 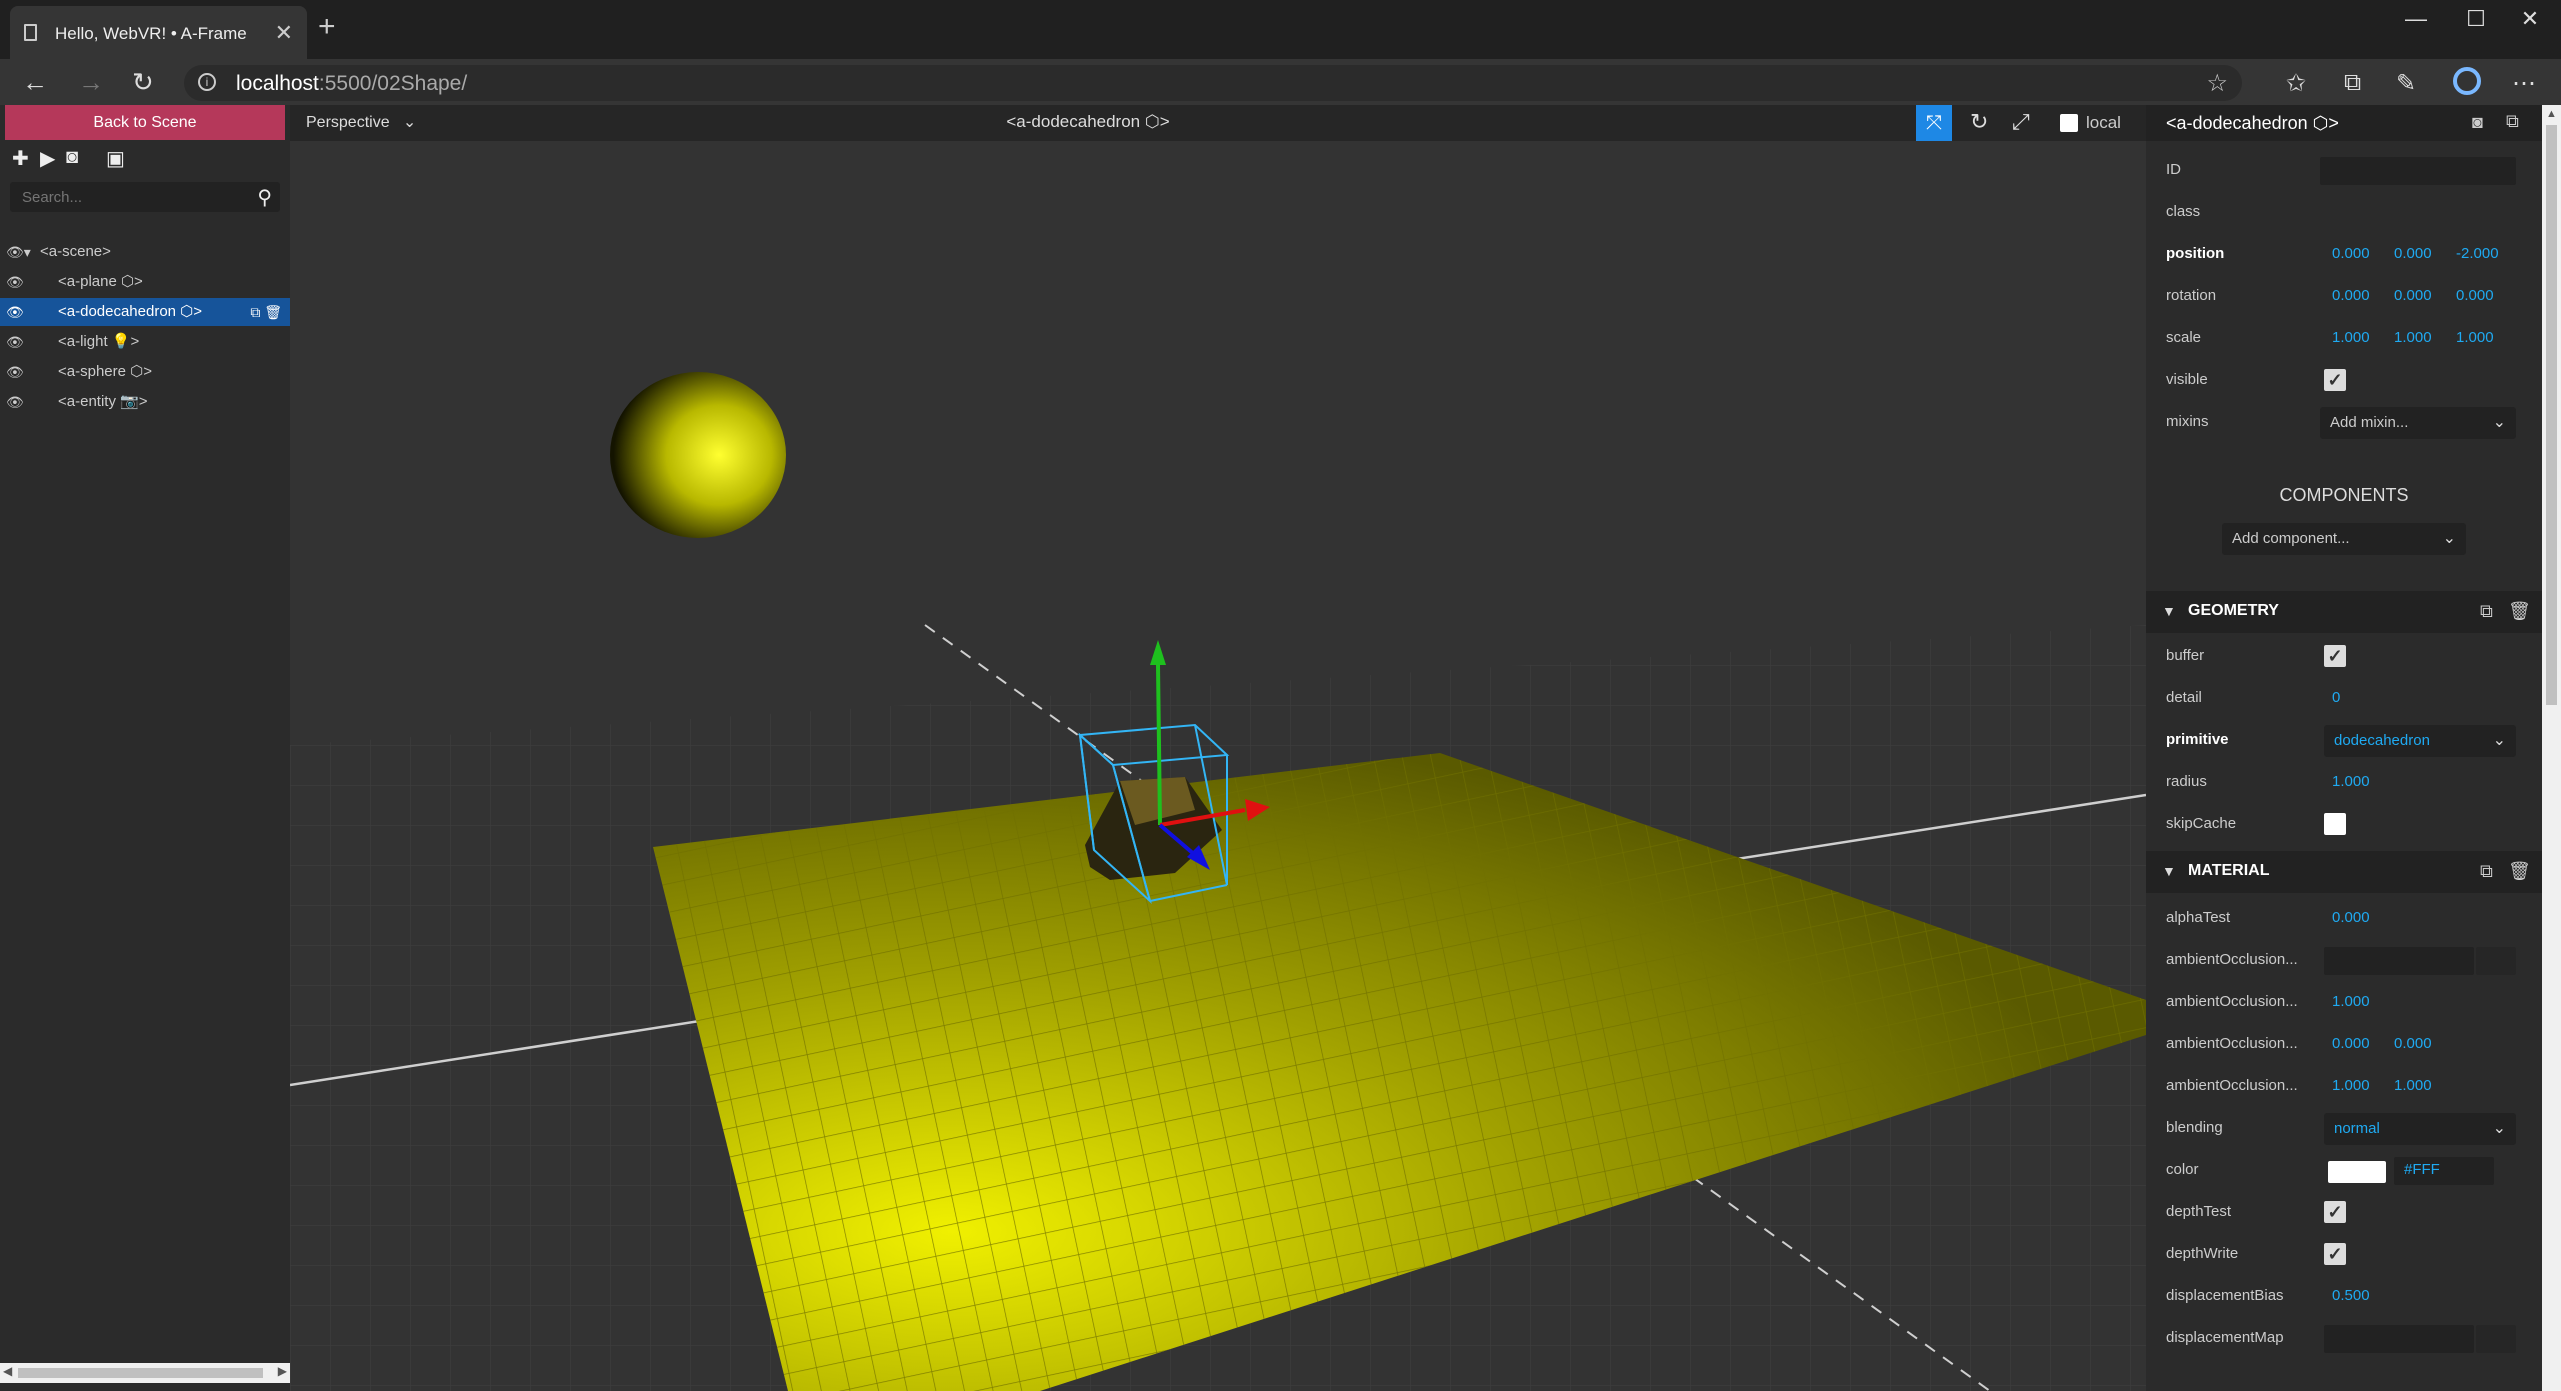 I want to click on minimize-button: —, so click(x=2416, y=19).